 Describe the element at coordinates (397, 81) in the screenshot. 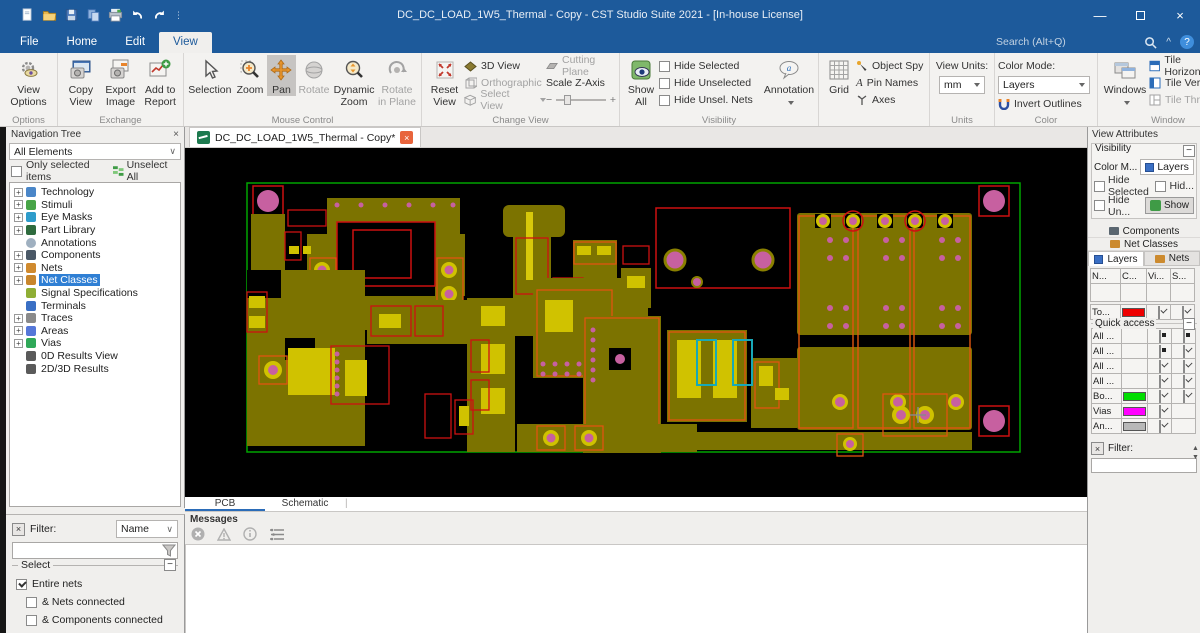

I see `rotate-in-plane-button: Rotate in Plane` at that location.